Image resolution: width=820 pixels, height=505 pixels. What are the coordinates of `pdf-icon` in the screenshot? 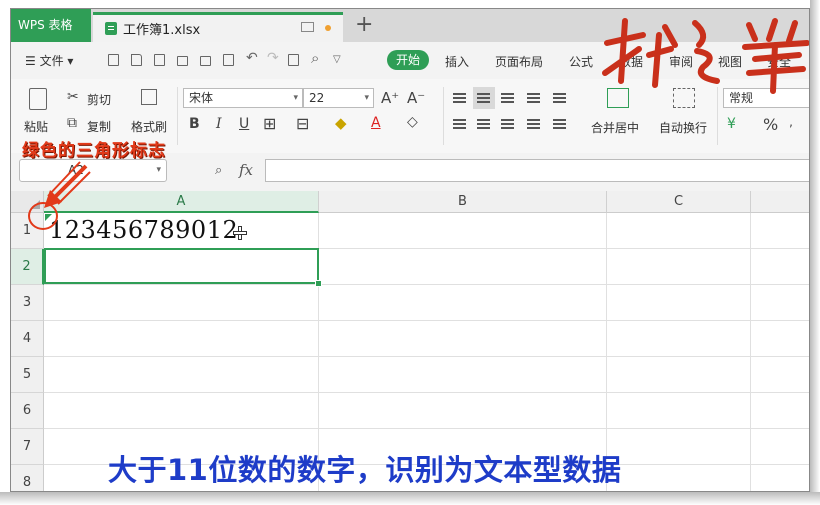 It's located at (293, 60).